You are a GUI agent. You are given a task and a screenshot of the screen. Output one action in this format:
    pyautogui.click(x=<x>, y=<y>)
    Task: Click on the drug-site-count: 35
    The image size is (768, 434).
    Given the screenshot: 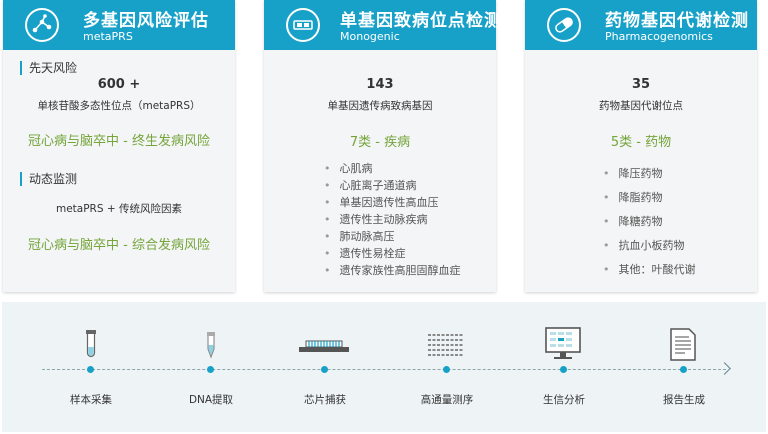 What is the action you would take?
    pyautogui.click(x=641, y=84)
    